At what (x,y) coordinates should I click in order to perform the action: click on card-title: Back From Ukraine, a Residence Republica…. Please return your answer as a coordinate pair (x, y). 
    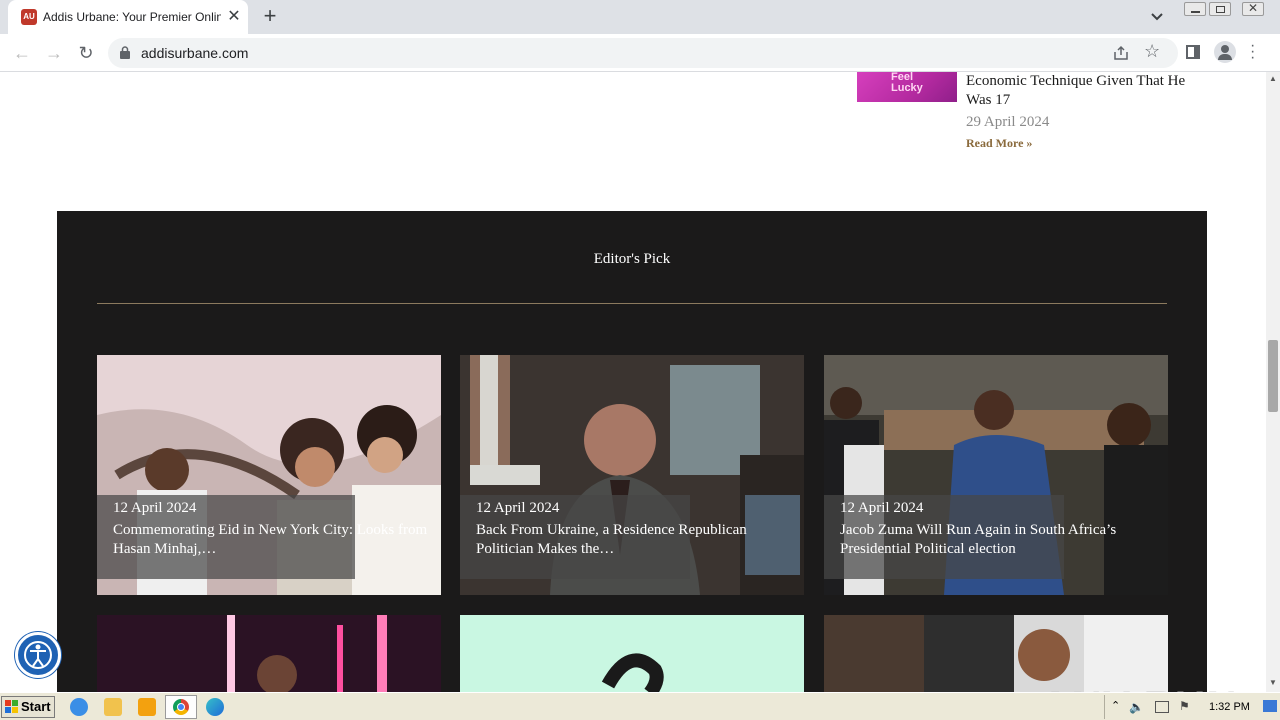
    Looking at the image, I should click on (636, 540).